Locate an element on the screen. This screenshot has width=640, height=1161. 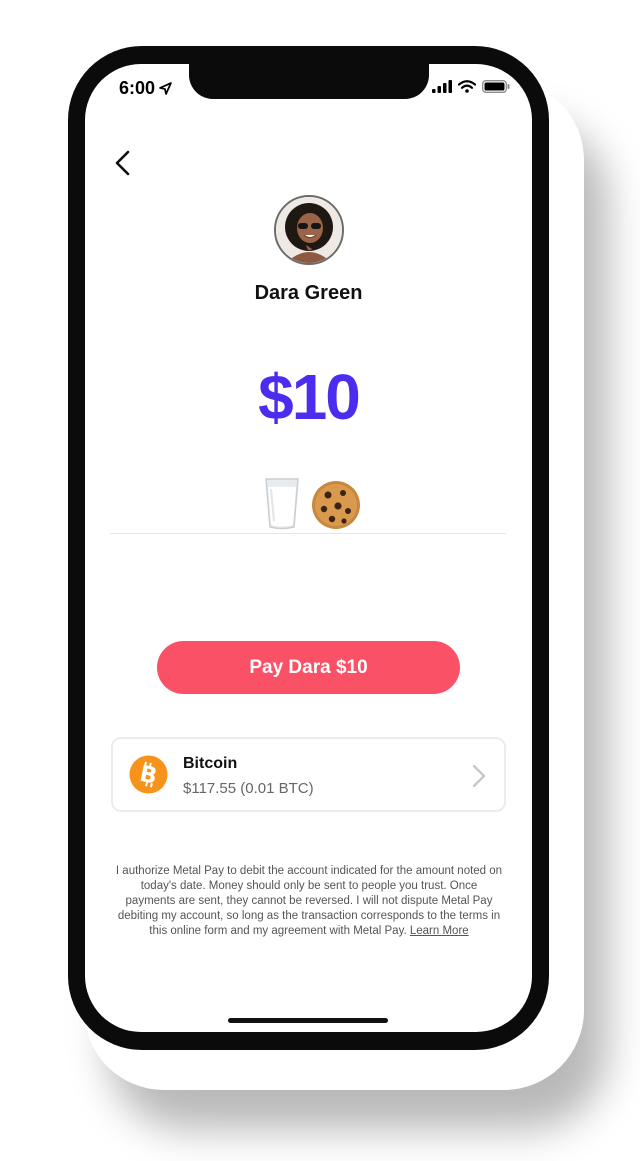
cellular-signal-icon is located at coordinates (442, 86).